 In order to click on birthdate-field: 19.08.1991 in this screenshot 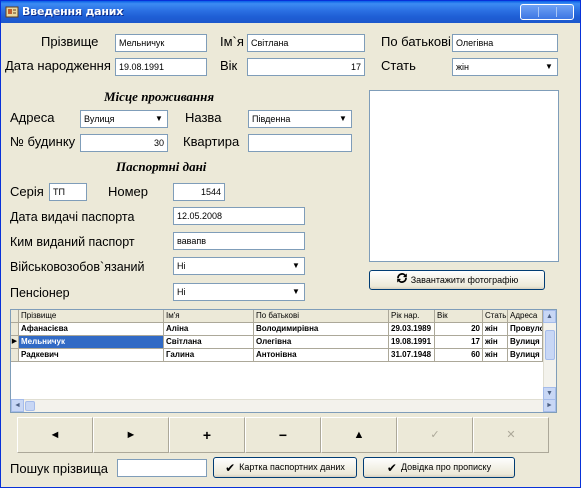, I will do `click(161, 67)`.